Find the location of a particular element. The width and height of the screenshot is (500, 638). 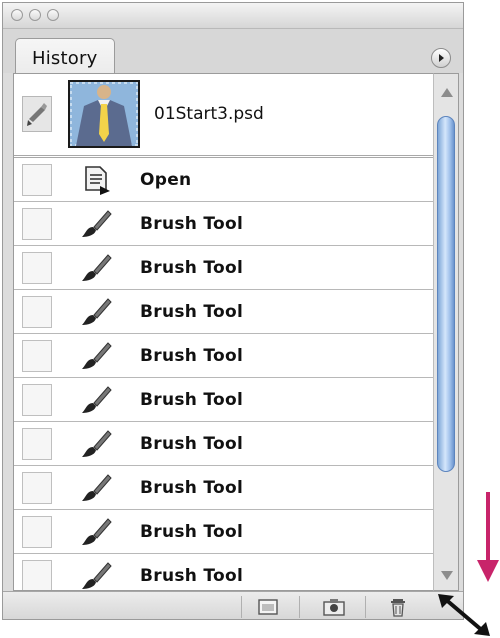

snapshot-thumbnail is located at coordinates (104, 114).